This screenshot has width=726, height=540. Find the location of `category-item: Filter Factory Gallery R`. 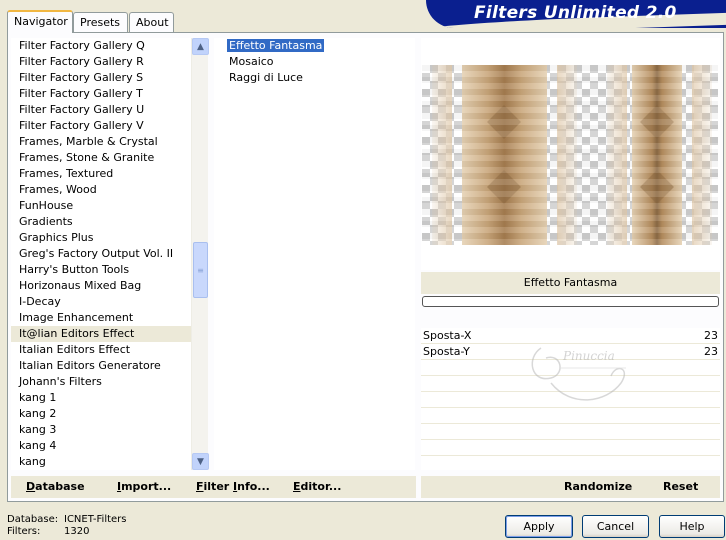

category-item: Filter Factory Gallery R is located at coordinates (101, 62).